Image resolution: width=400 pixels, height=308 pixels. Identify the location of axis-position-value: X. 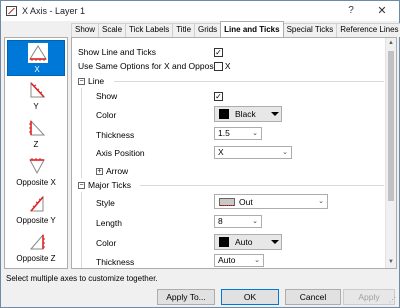
(221, 152).